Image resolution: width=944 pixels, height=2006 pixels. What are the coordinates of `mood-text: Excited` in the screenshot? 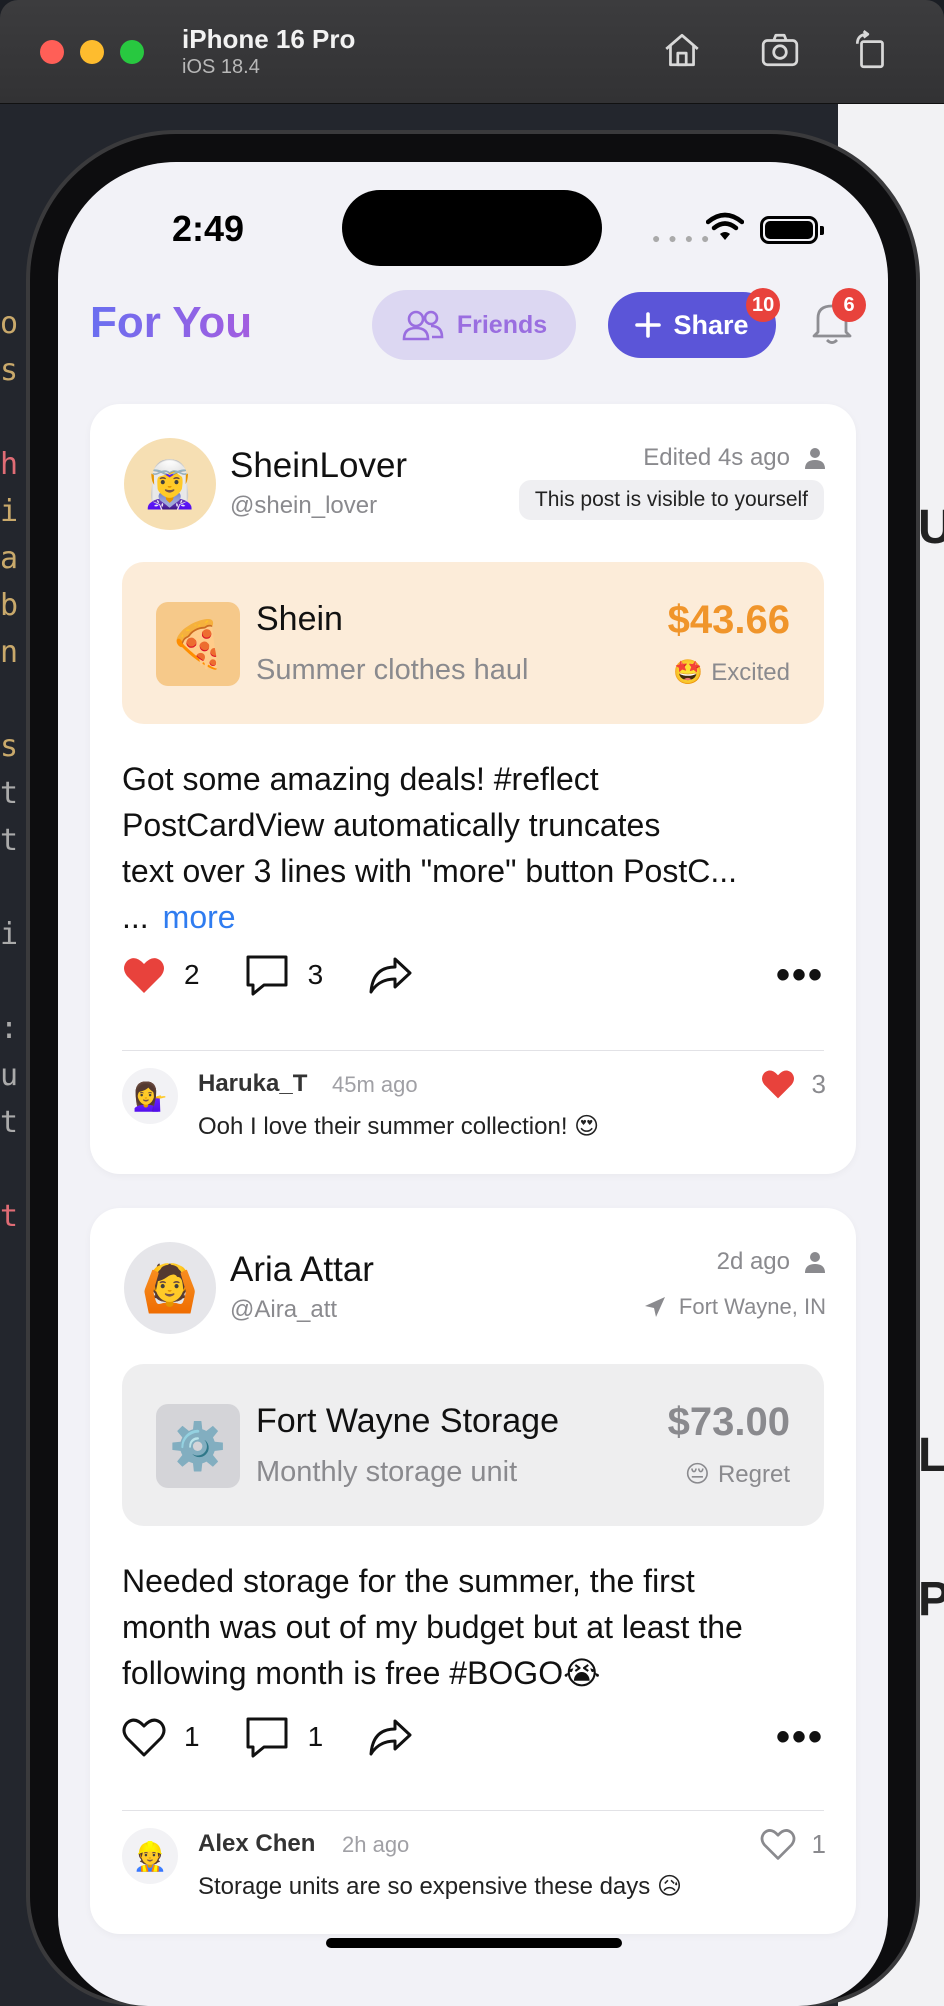 It's located at (750, 672).